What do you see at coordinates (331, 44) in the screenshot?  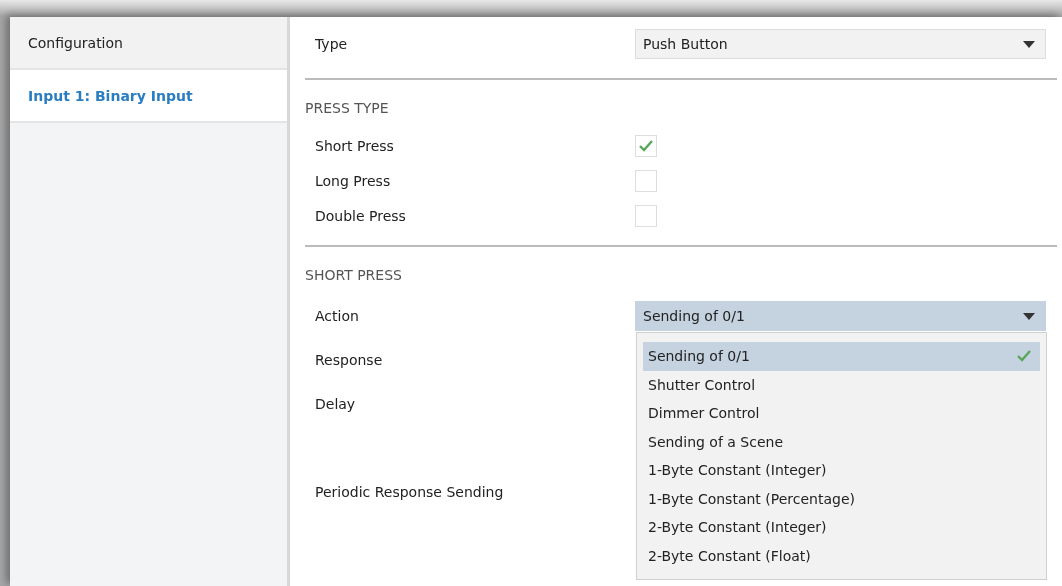 I see `field-label: Type` at bounding box center [331, 44].